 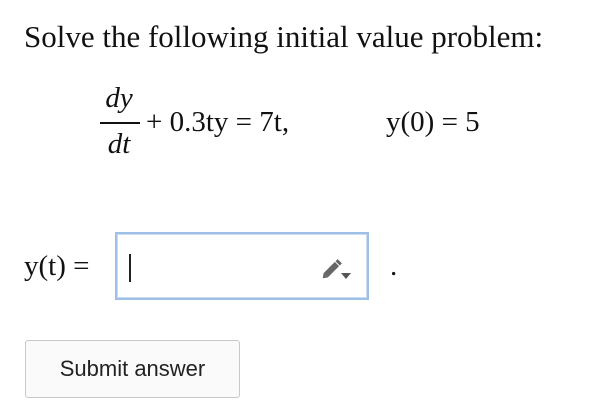 I want to click on pencil-icon, so click(x=336, y=269).